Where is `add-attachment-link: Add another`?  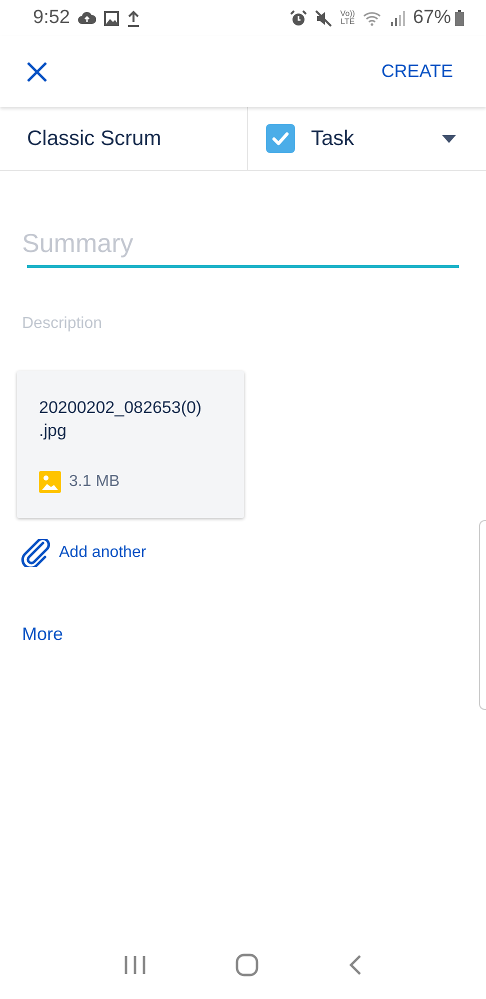 add-attachment-link: Add another is located at coordinates (83, 553).